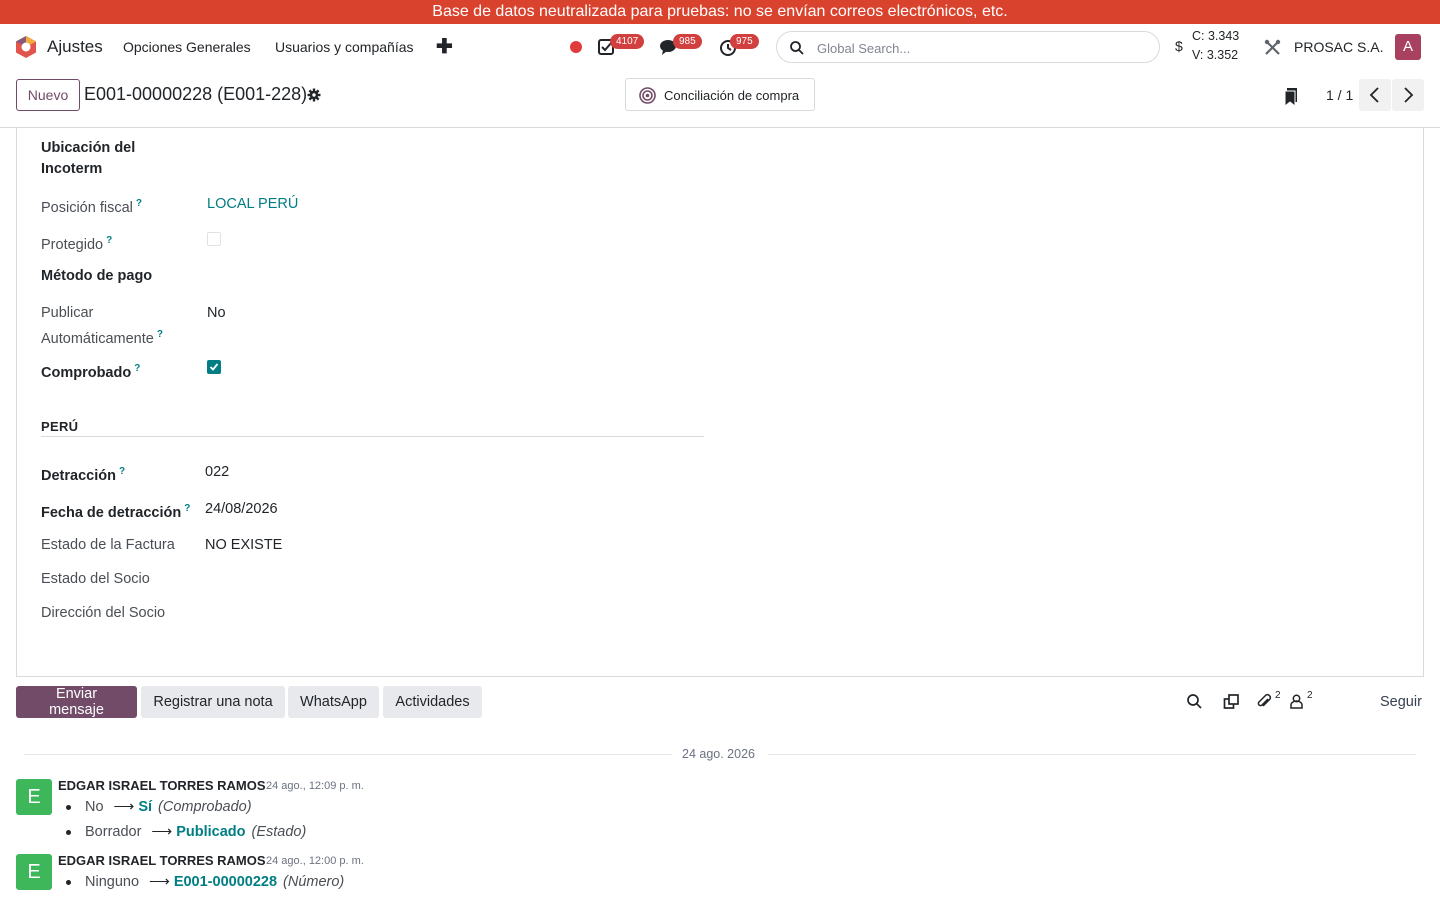  I want to click on checkmark-icon, so click(214, 367).